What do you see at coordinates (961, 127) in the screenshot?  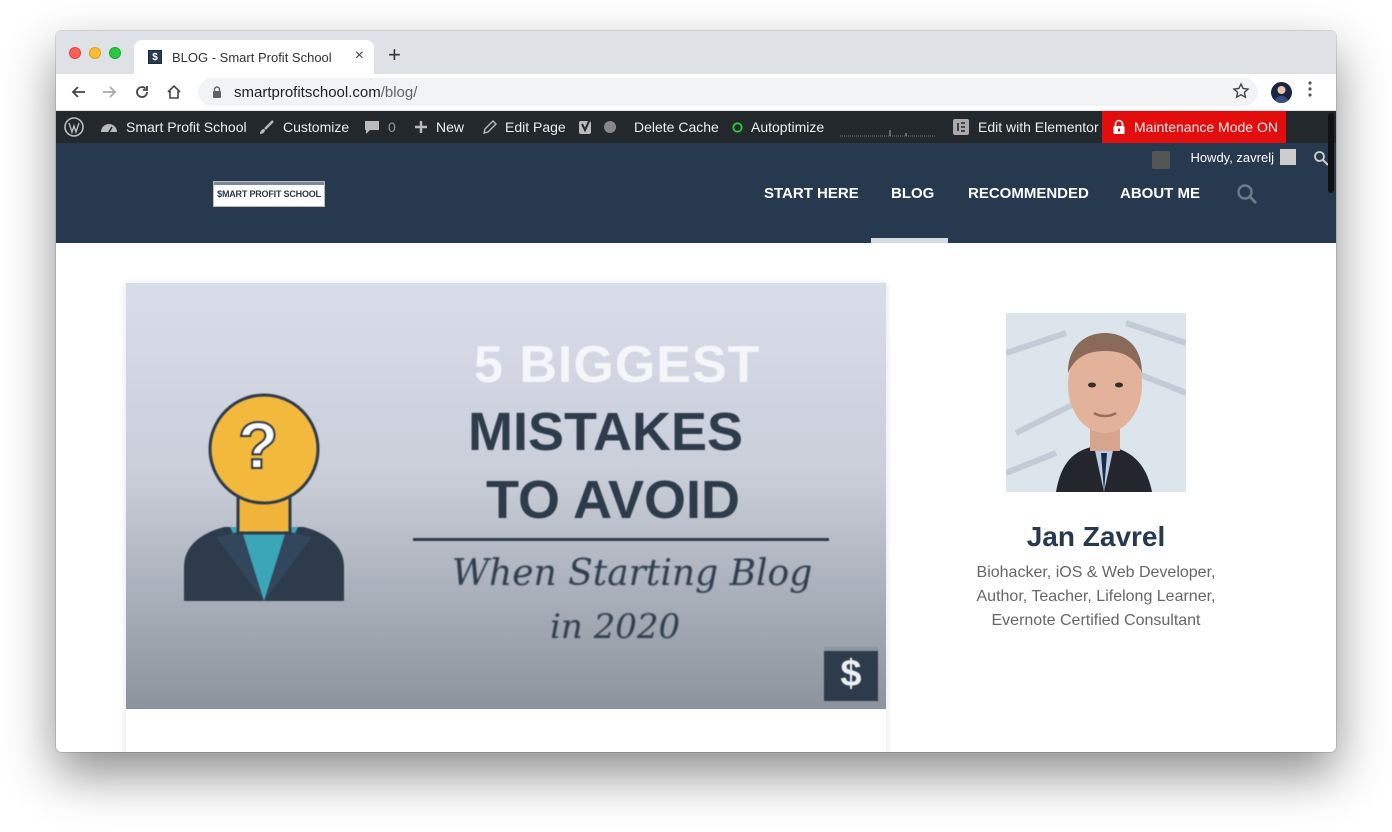 I see `elementor-icon` at bounding box center [961, 127].